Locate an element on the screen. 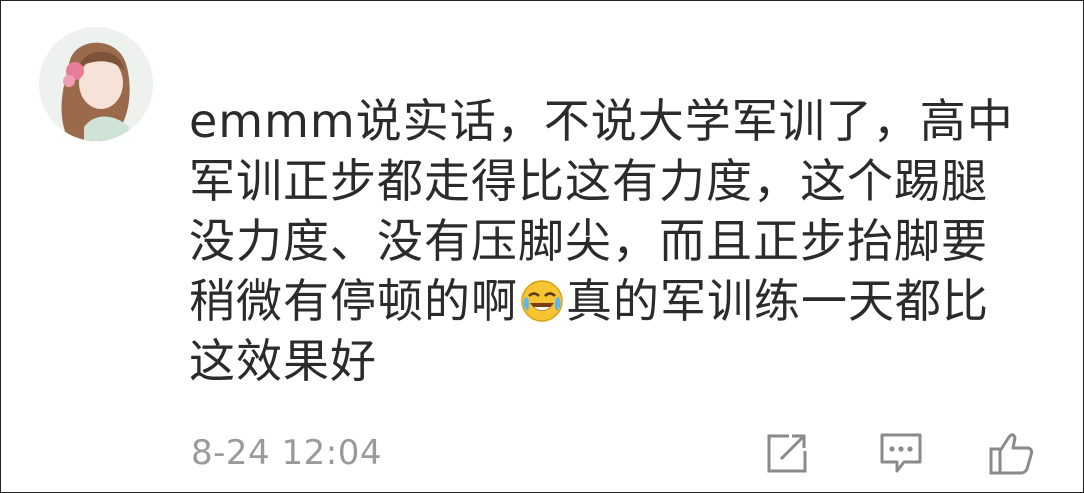 Image resolution: width=1084 pixels, height=493 pixels. comment-line-part: 真的军训练一天都比 is located at coordinates (777, 301).